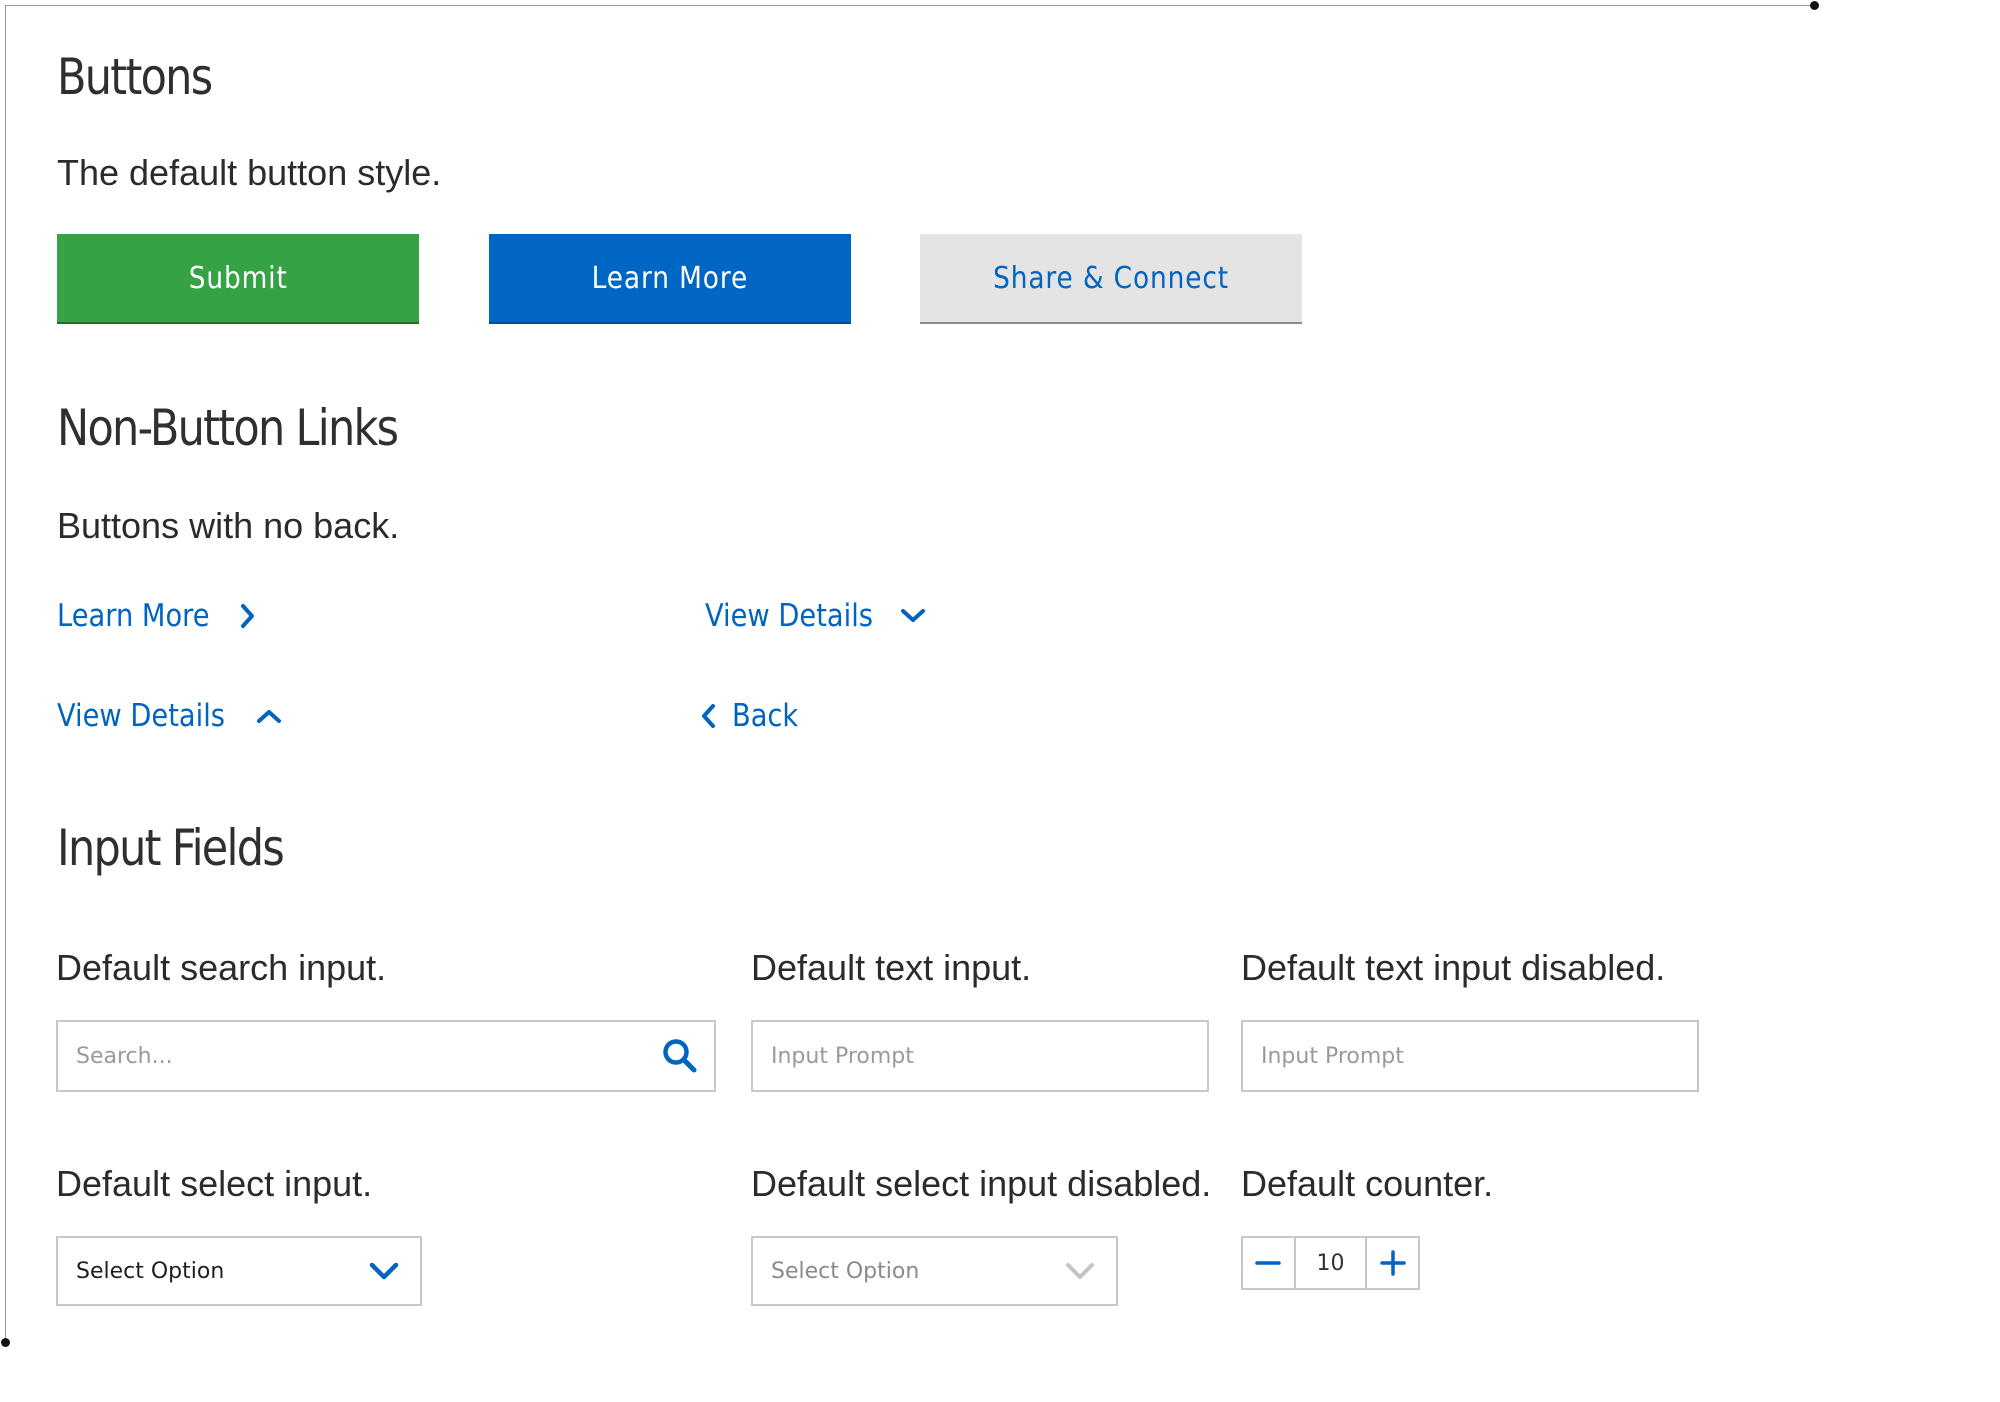 This screenshot has width=2000, height=1402. What do you see at coordinates (789, 616) in the screenshot?
I see `view-details-expand-label: View Details` at bounding box center [789, 616].